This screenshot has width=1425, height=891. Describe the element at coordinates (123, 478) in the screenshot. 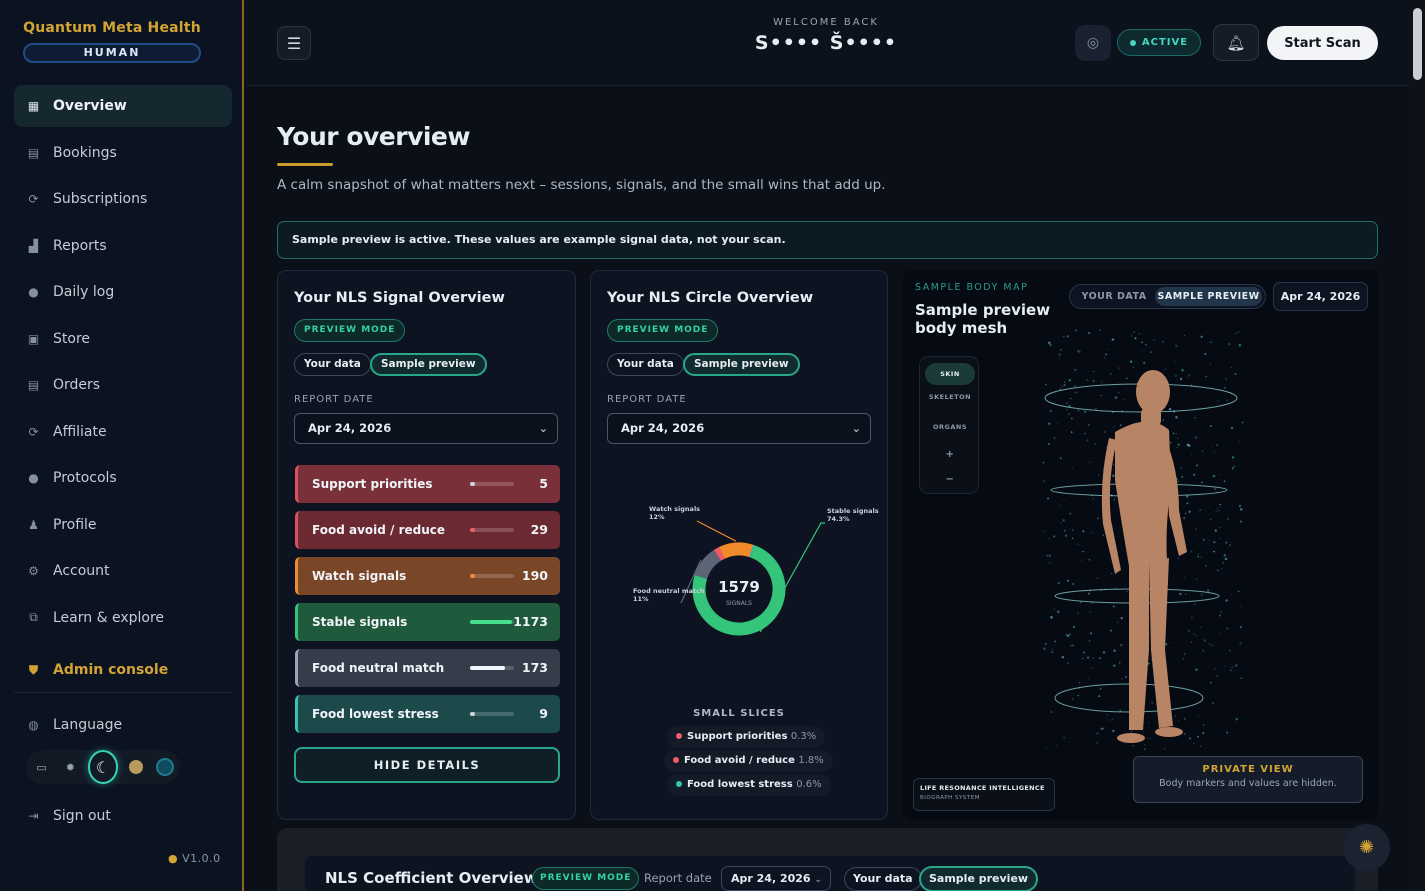

I see `sidebar-item-protocols: ● Protocols` at that location.